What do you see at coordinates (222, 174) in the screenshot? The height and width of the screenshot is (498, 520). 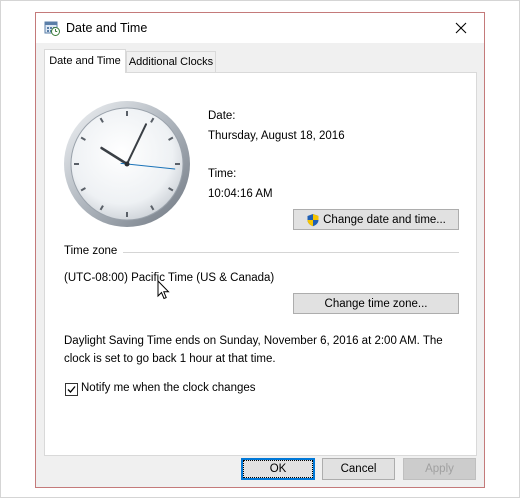 I see `time-label: Time:` at bounding box center [222, 174].